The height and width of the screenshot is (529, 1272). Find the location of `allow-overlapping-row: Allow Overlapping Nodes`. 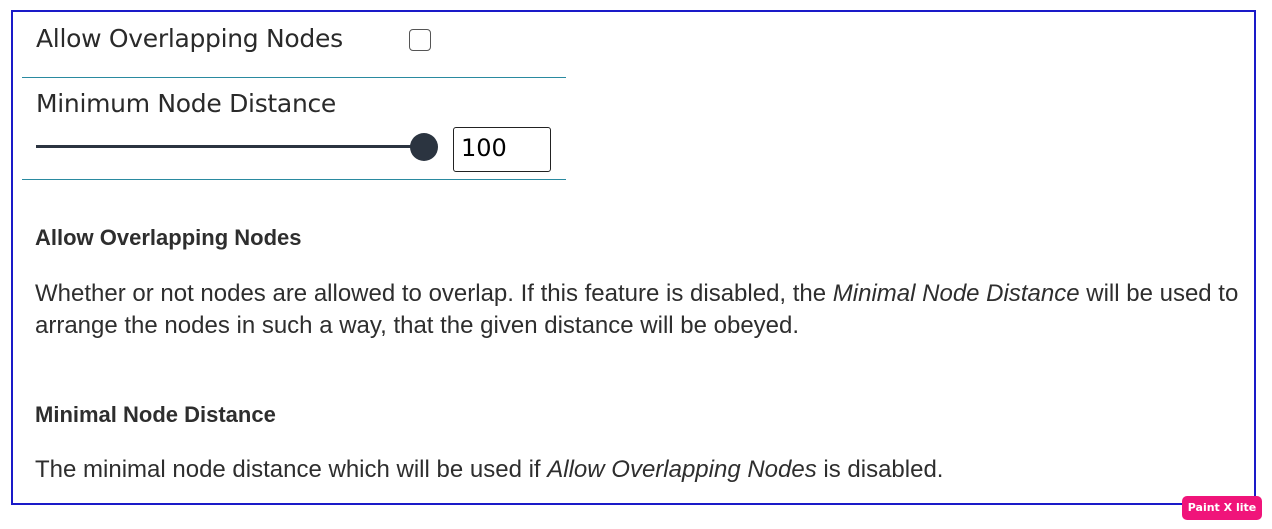

allow-overlapping-row: Allow Overlapping Nodes is located at coordinates (294, 45).